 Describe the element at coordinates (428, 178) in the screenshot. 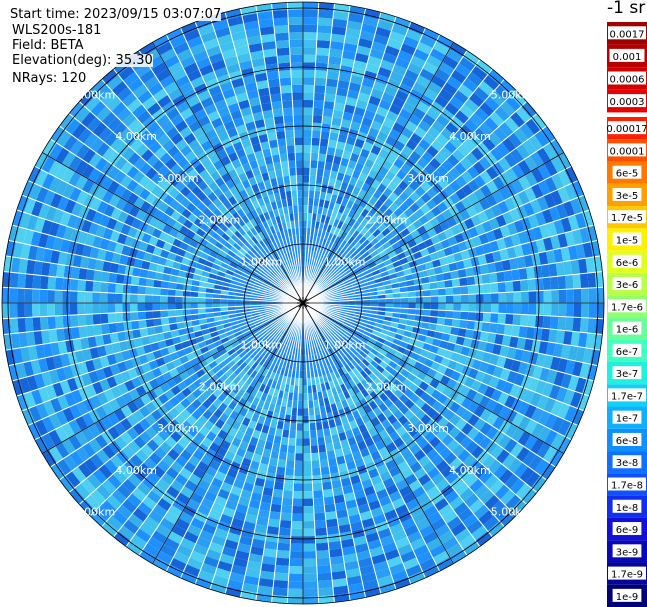

I see `range-ring-label: 3.00km` at that location.